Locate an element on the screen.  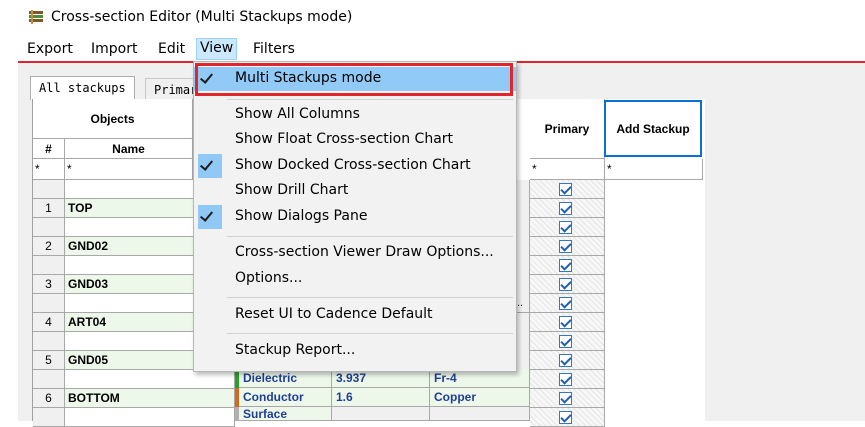
menu-filters: Filters is located at coordinates (274, 49).